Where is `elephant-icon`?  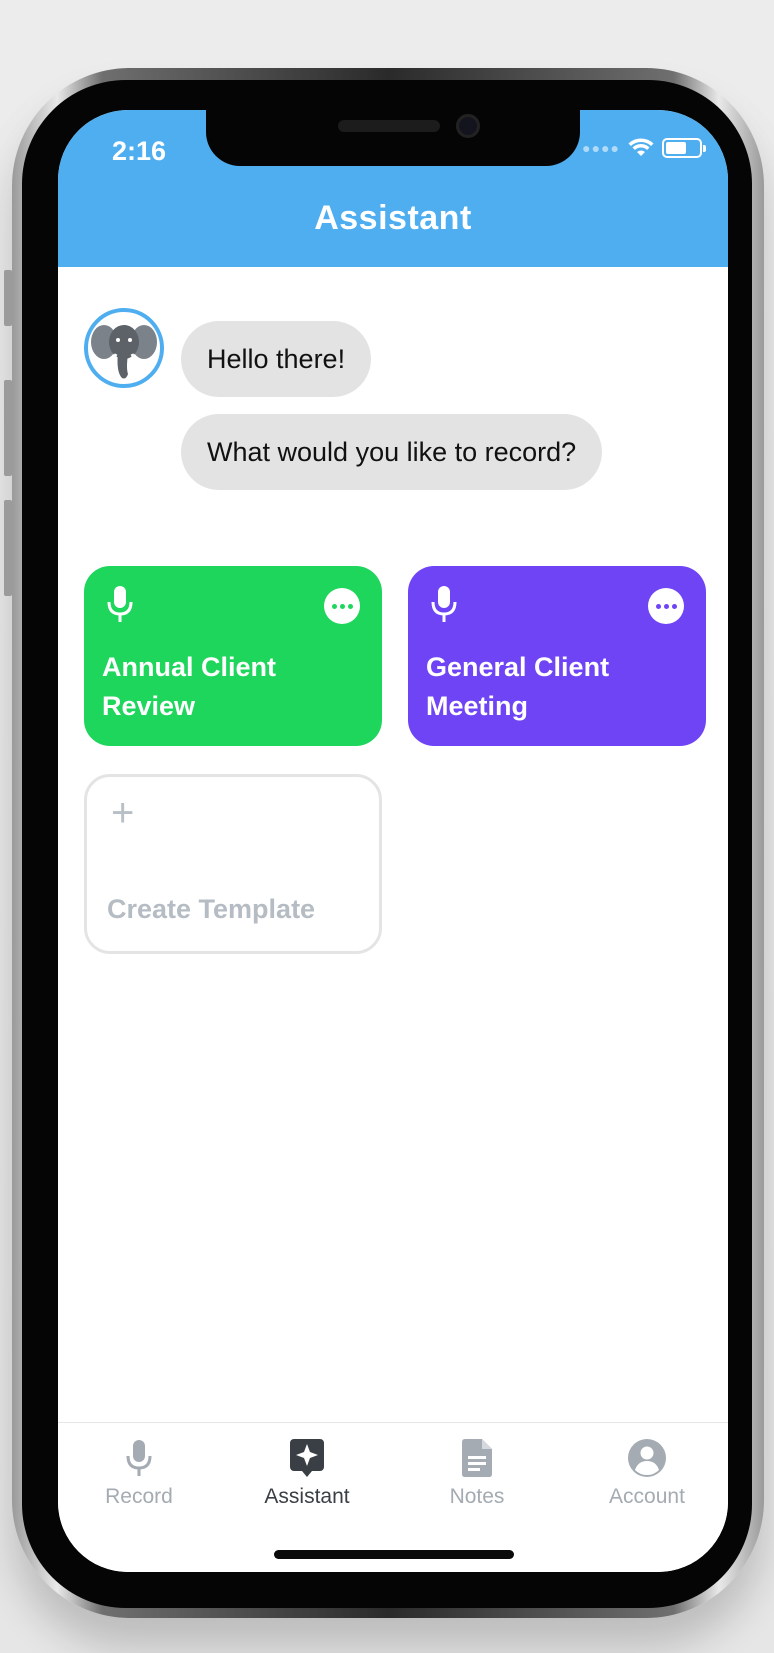 elephant-icon is located at coordinates (124, 352).